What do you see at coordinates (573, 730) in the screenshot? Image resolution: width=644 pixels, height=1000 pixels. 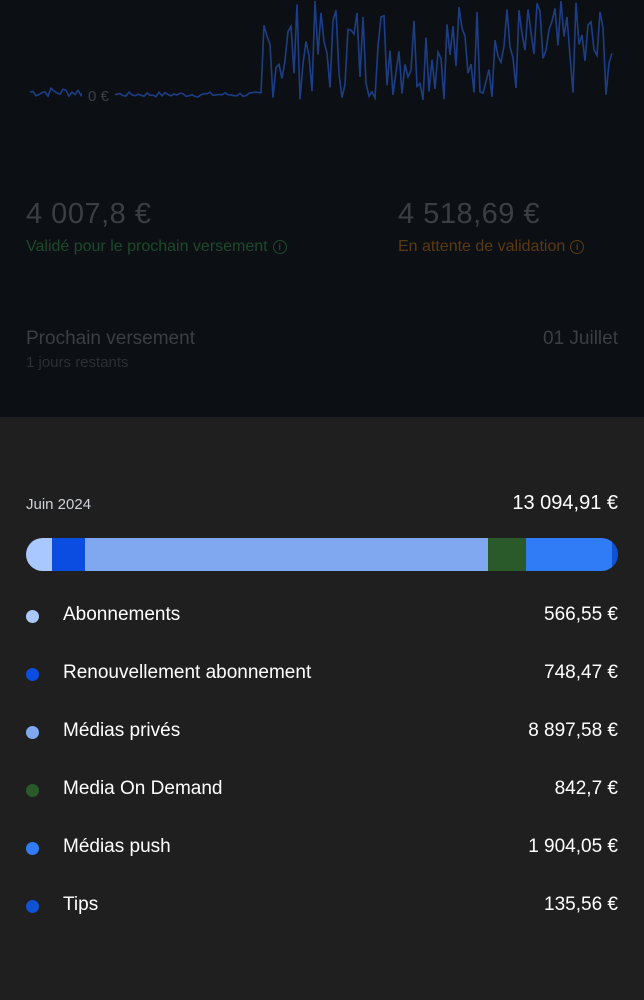 I see `legend-value: 8 897,58 €` at bounding box center [573, 730].